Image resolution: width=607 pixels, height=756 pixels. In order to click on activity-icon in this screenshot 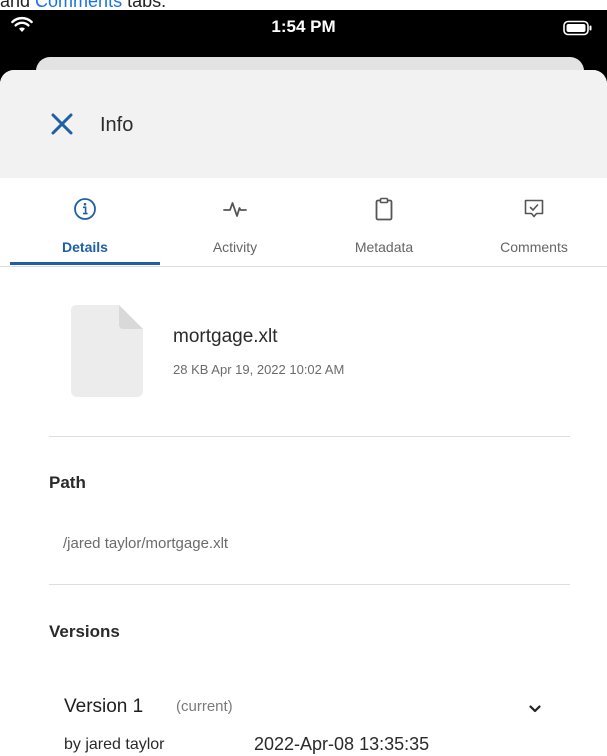, I will do `click(235, 209)`.